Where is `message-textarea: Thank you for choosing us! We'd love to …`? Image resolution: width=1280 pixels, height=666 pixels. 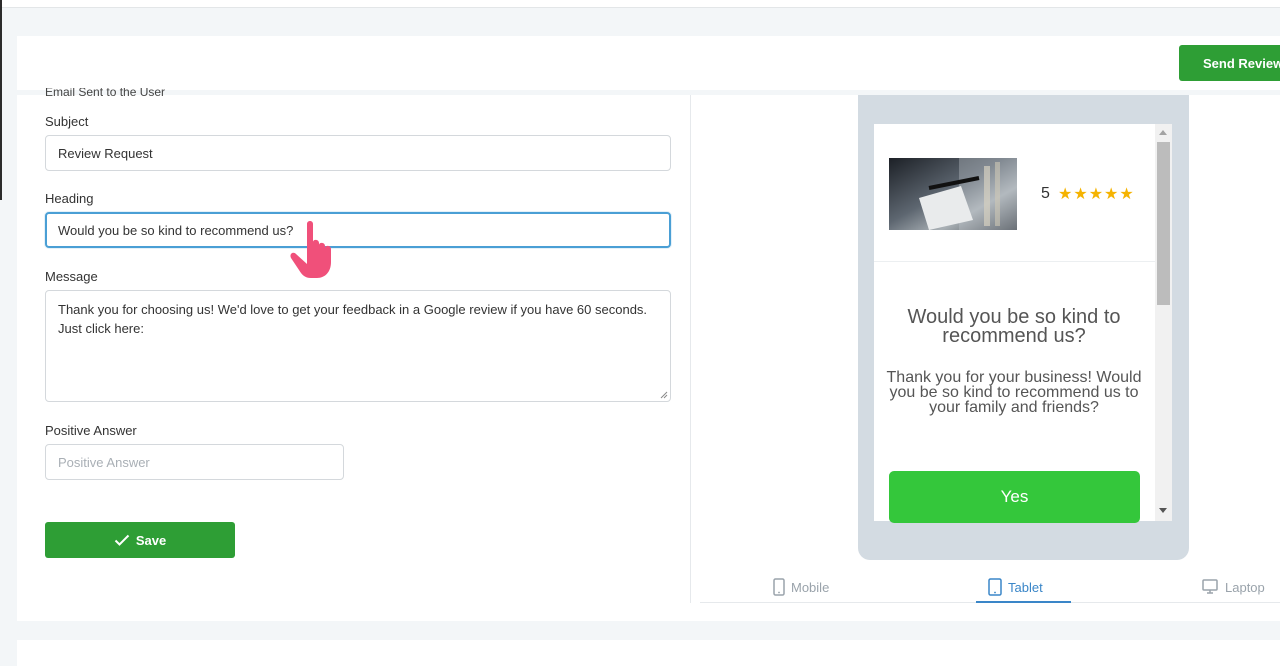
message-textarea: Thank you for choosing us! We'd love to … is located at coordinates (358, 346).